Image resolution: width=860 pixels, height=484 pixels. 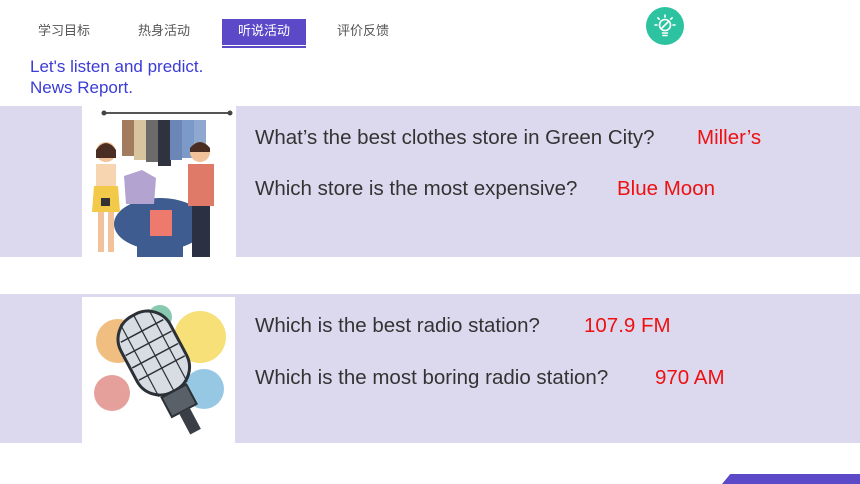 I want to click on question-most-expensive-store: Which store is the most expensive?, so click(x=416, y=188).